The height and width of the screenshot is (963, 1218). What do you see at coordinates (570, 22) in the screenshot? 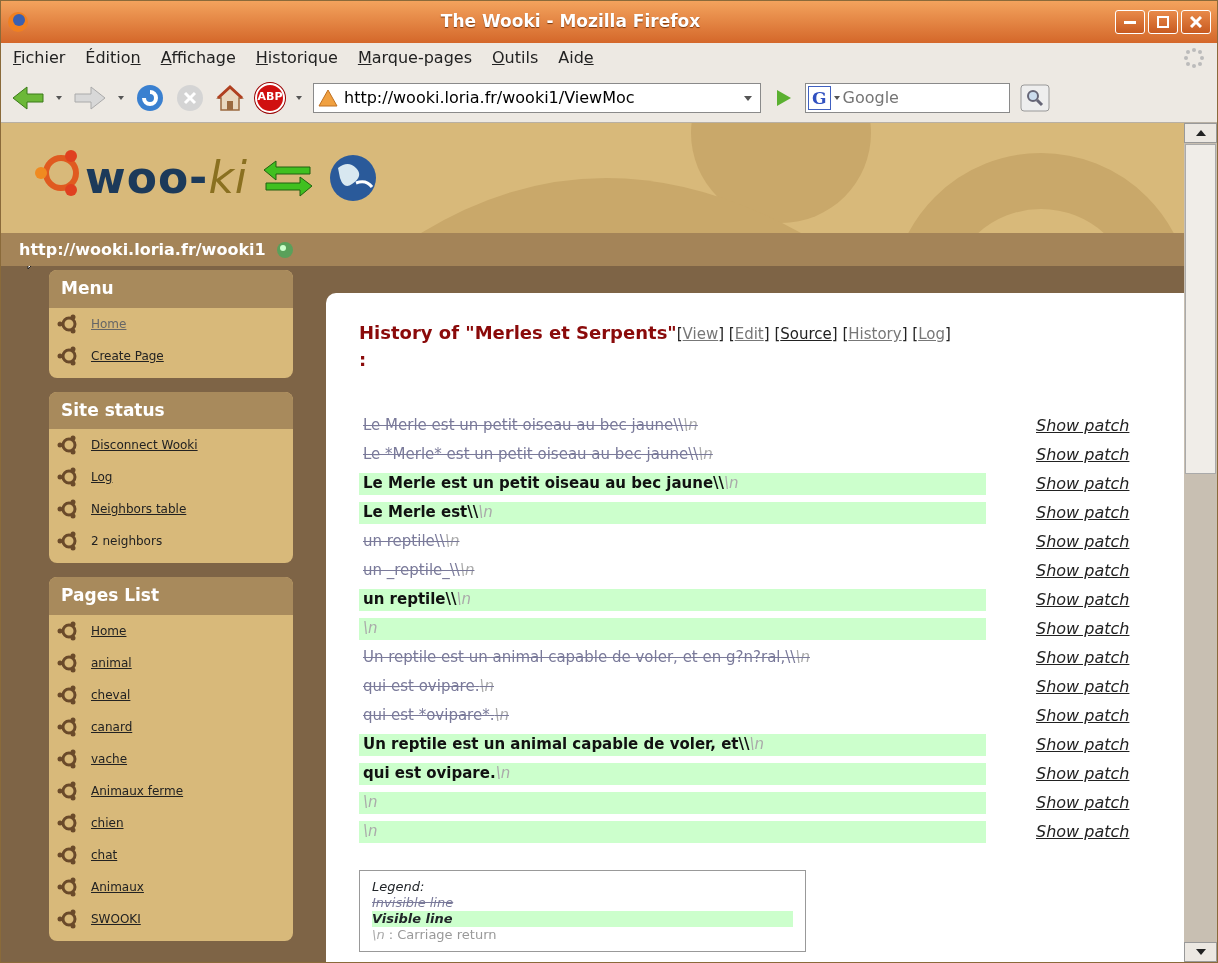
I see `window-title: The Wooki - Mozilla Firefox` at bounding box center [570, 22].